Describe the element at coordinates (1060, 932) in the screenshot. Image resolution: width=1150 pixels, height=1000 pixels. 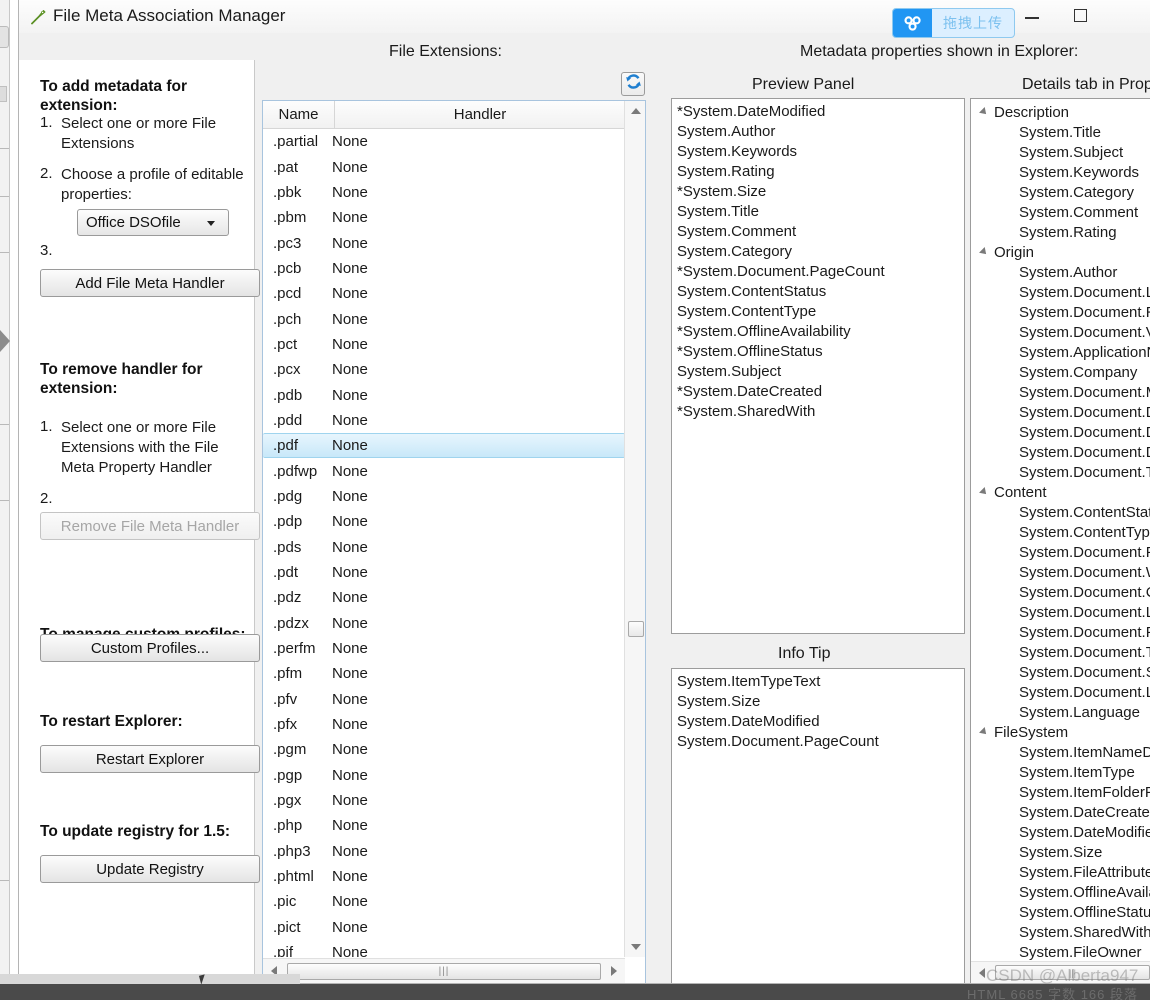
I see `tree-leaf-item: System.SharedWith` at that location.